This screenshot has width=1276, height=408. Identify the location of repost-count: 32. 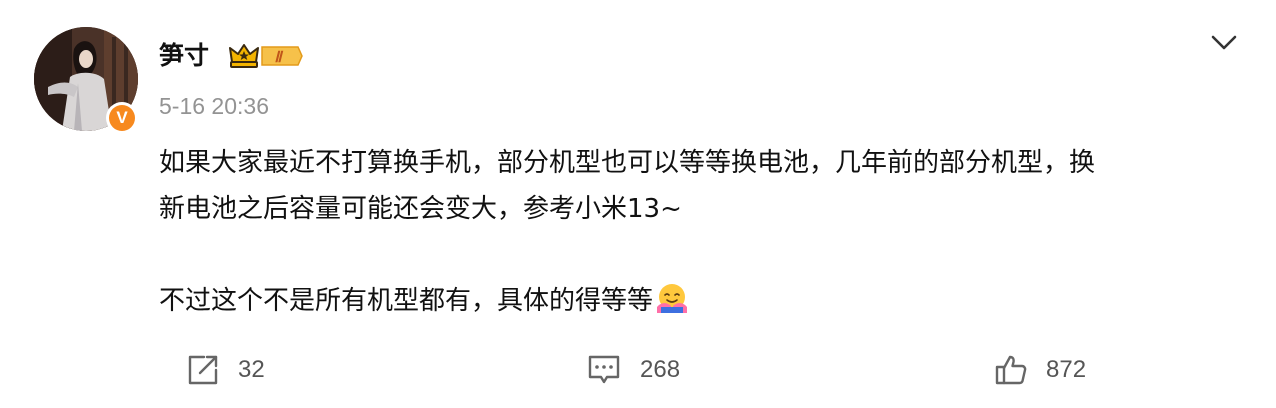
(251, 369).